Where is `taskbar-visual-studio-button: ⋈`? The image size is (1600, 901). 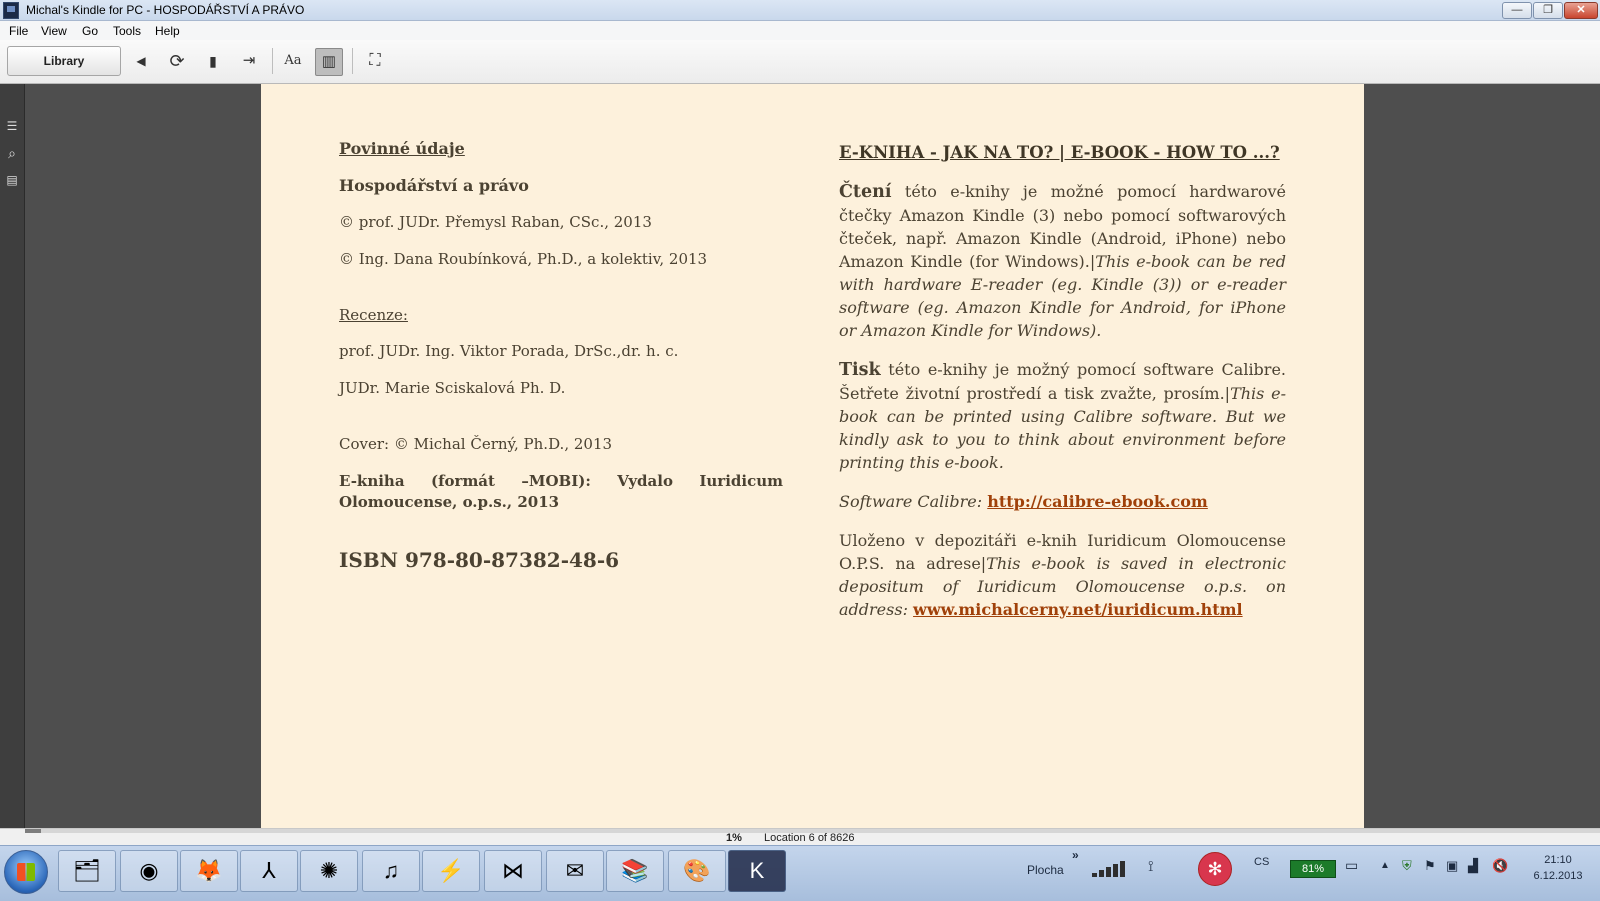
taskbar-visual-studio-button: ⋈ is located at coordinates (513, 871).